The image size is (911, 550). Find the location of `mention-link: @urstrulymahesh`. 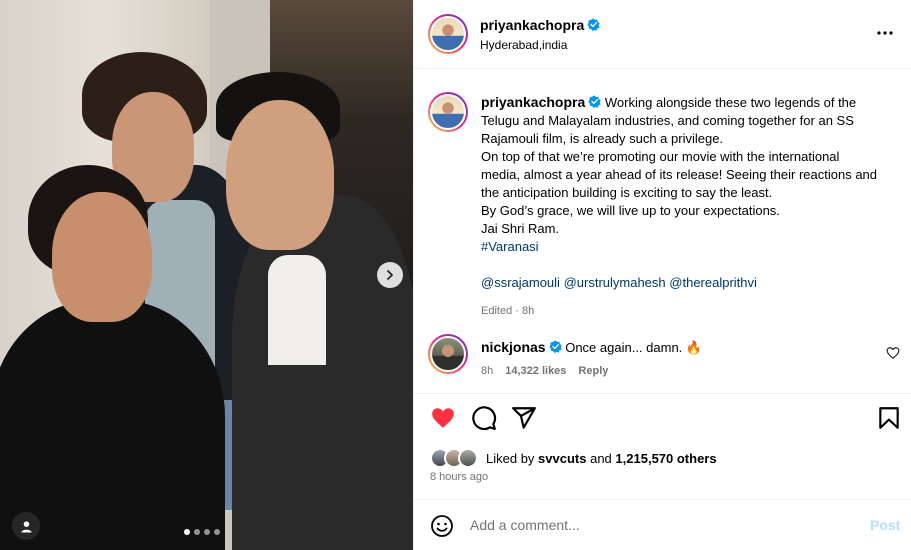

mention-link: @urstrulymahesh is located at coordinates (615, 282).